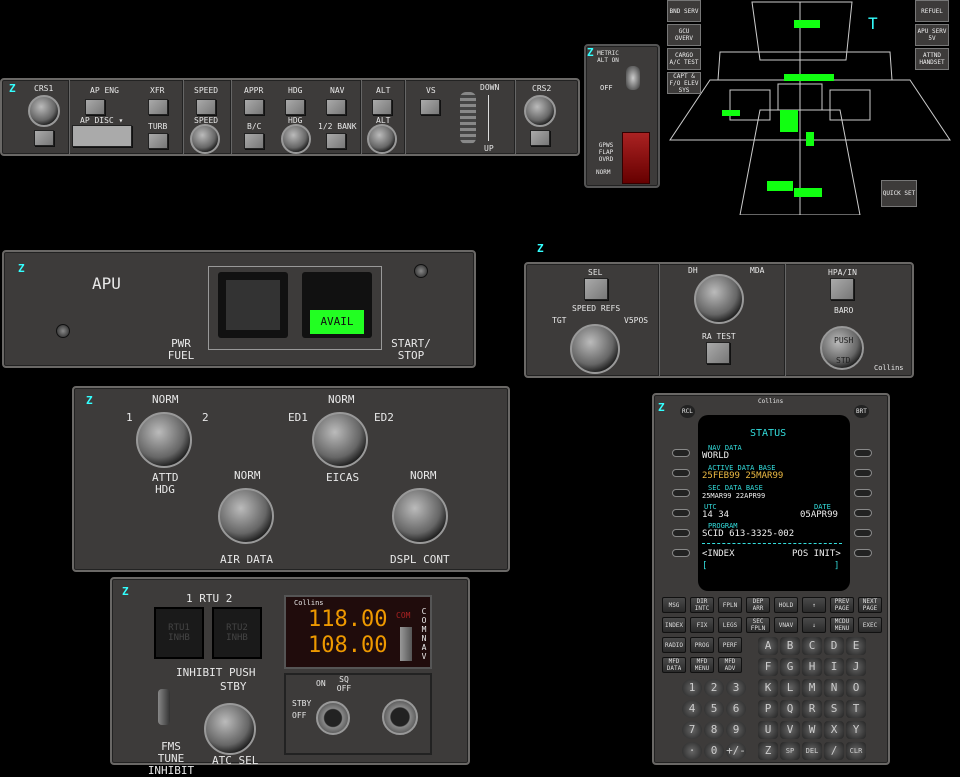 This screenshot has width=960, height=777. I want to click on speed-refs-knob, so click(595, 349).